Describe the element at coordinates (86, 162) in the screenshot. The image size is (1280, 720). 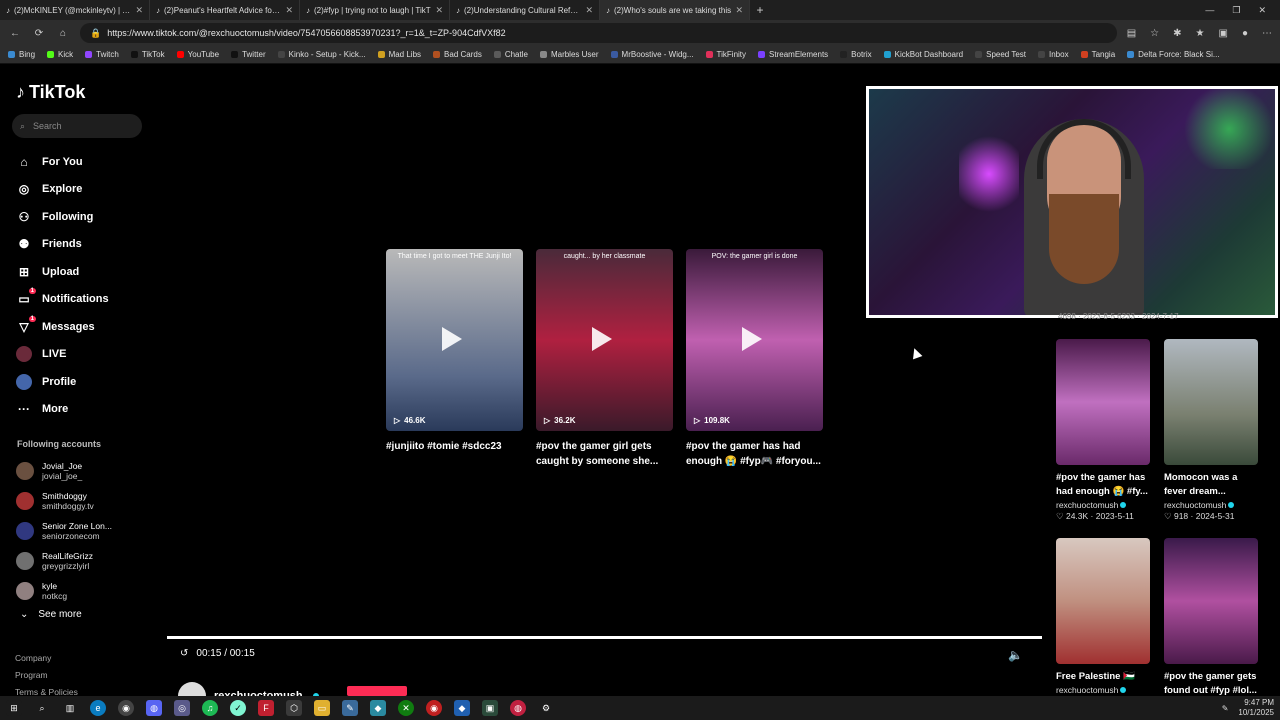
I see `nav-for-you: ⌂ For You` at that location.